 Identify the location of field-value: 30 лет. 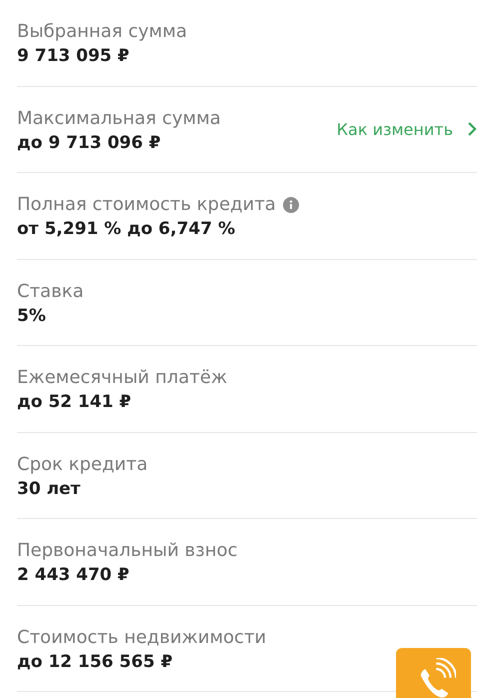
(49, 488).